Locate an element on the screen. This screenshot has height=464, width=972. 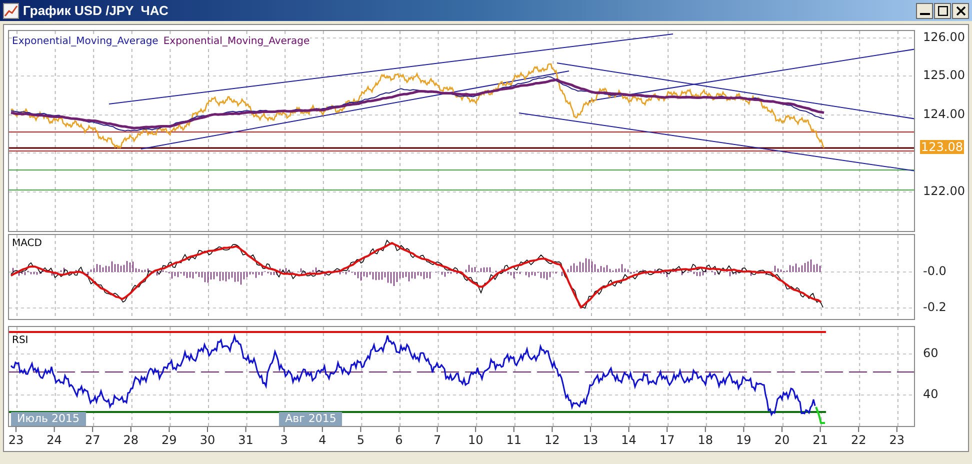
date-label: 12 is located at coordinates (552, 440).